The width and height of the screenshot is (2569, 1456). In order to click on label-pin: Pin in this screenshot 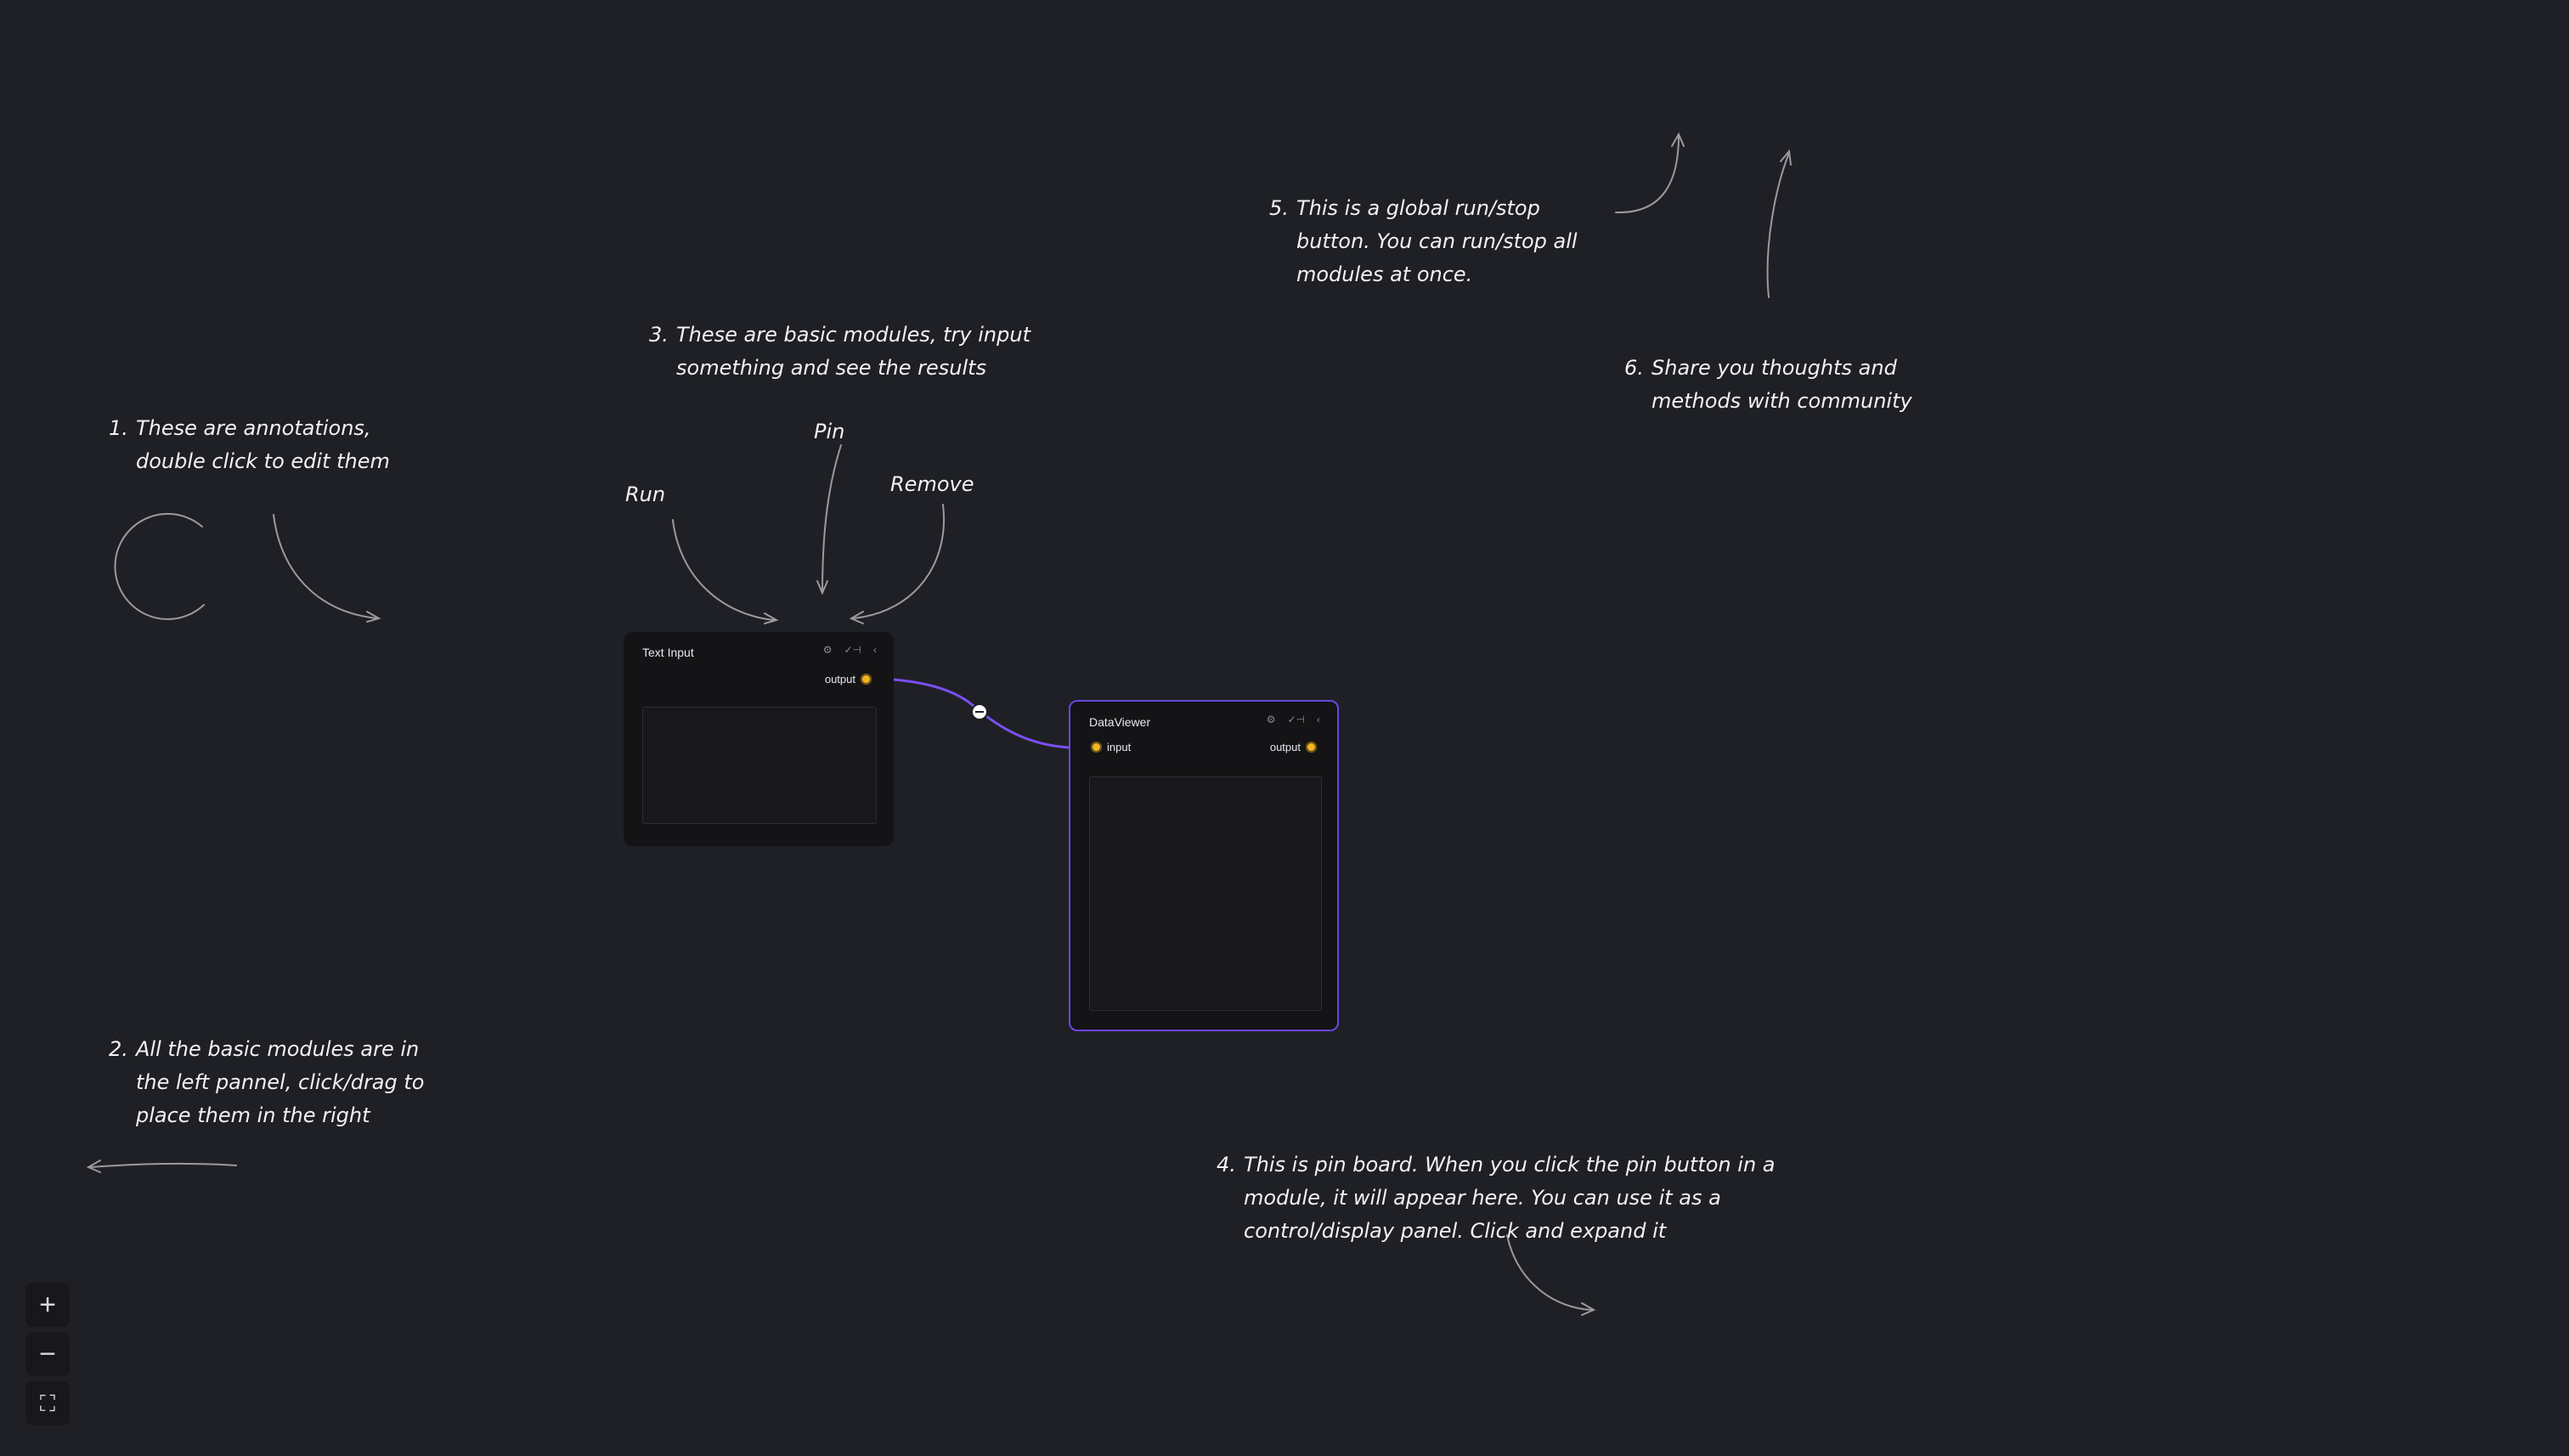, I will do `click(830, 432)`.